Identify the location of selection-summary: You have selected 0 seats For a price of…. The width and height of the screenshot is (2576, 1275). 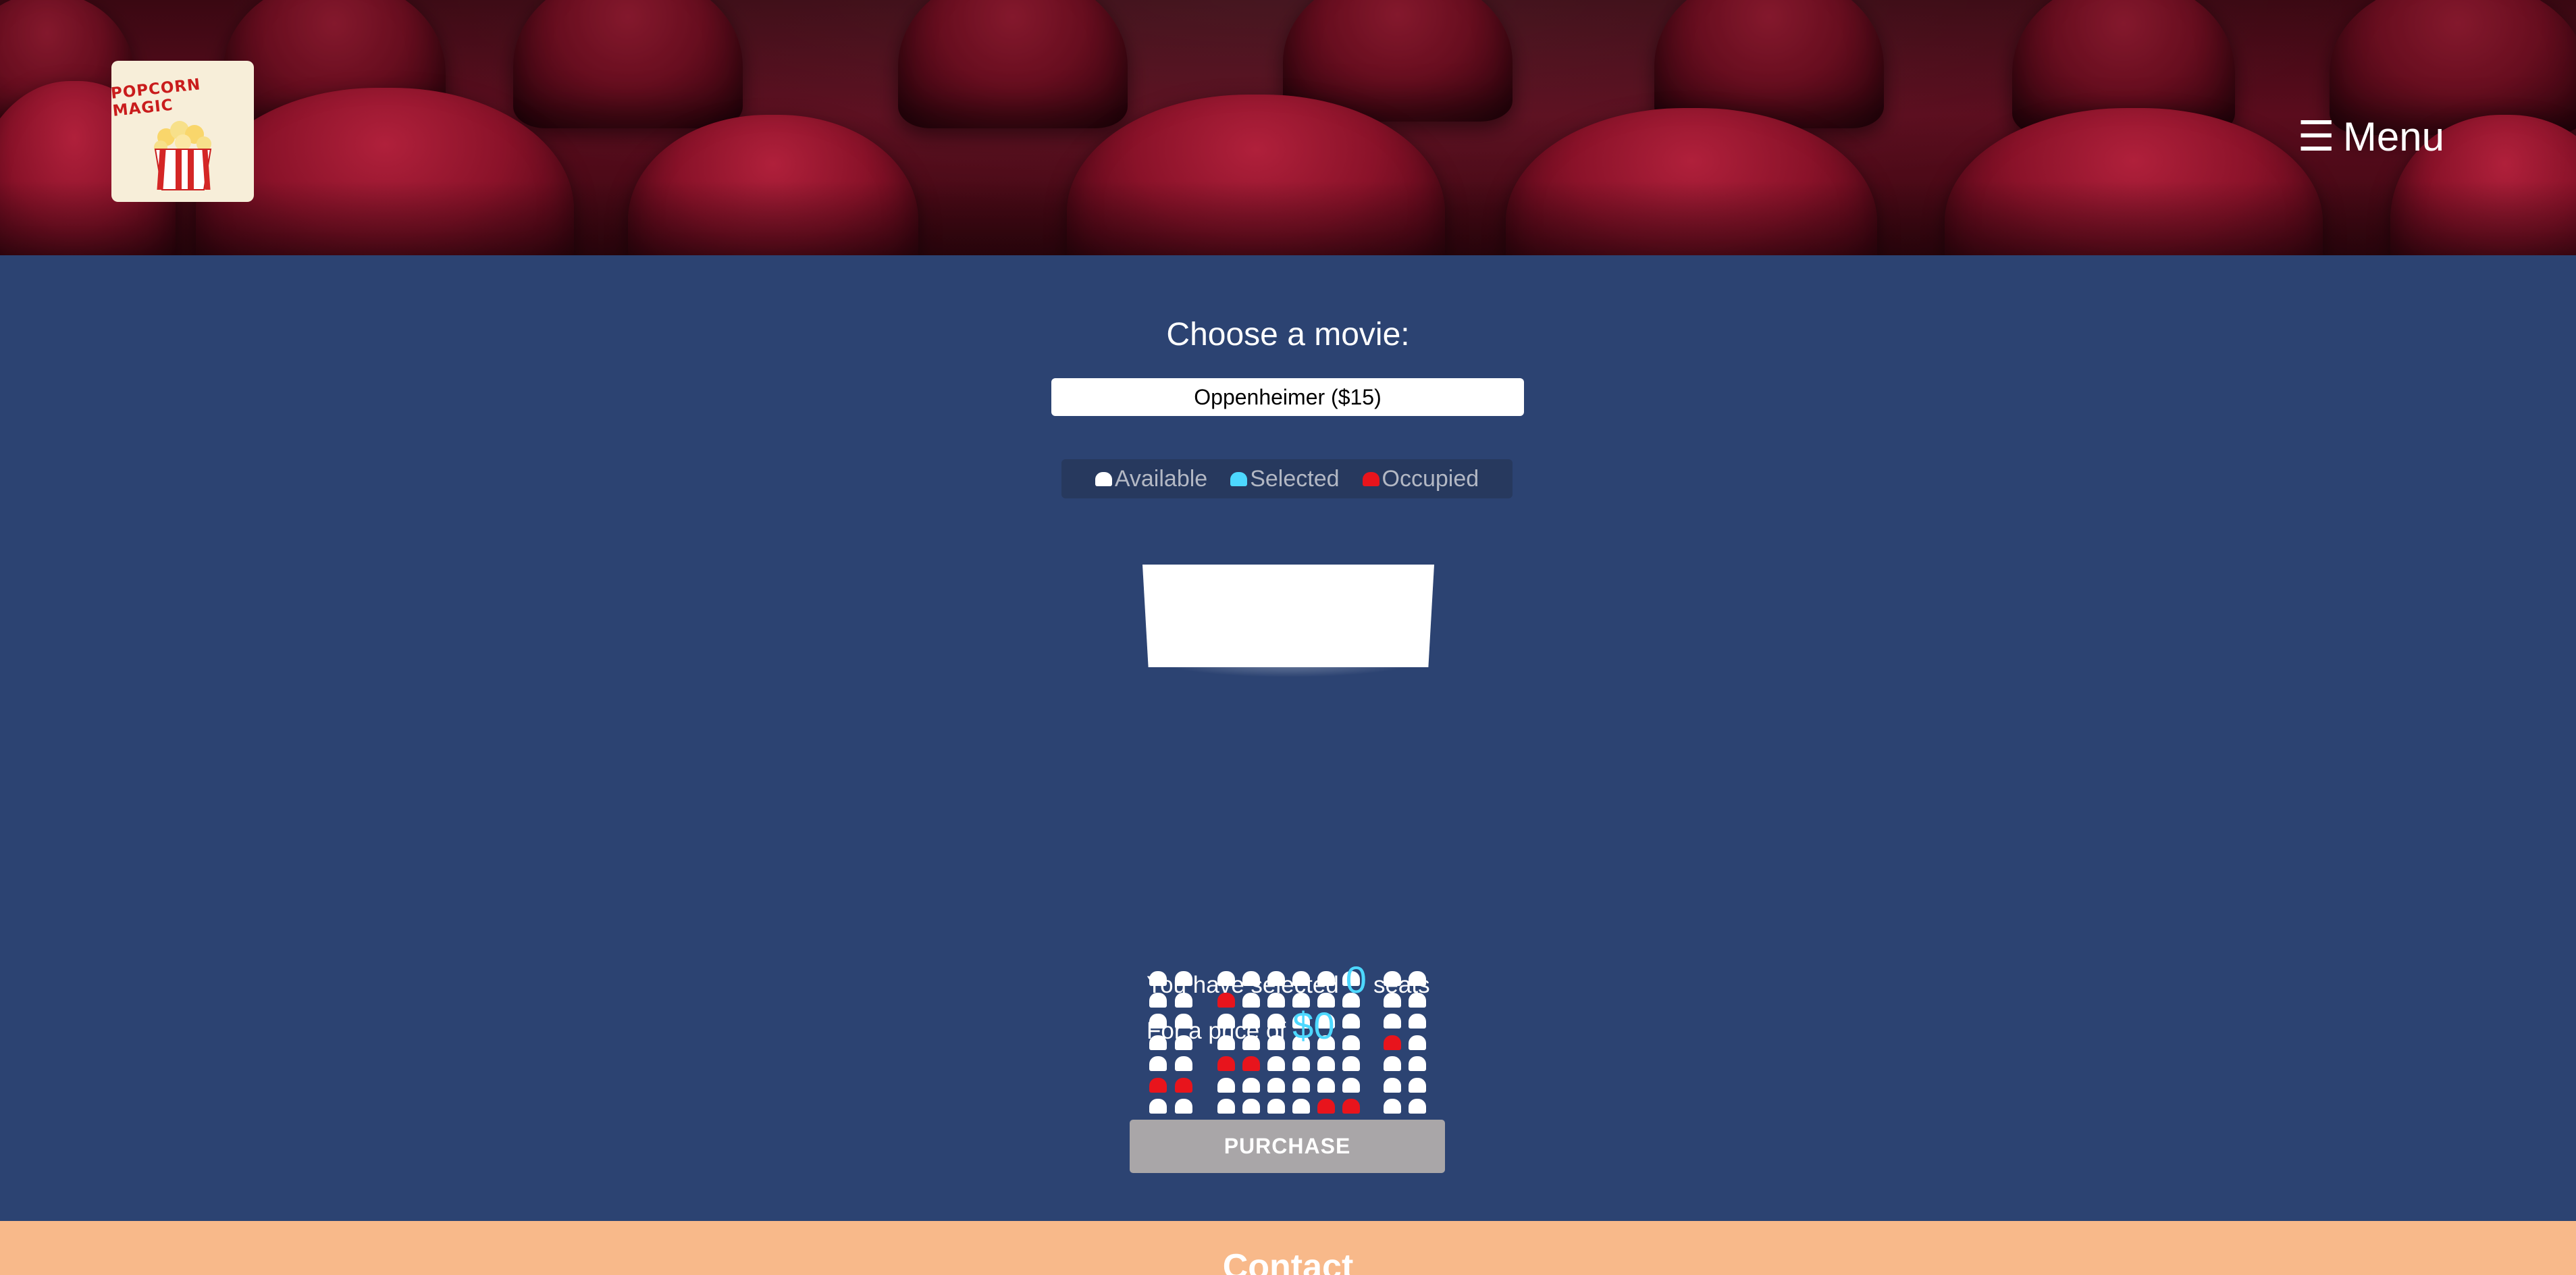
(1288, 1007).